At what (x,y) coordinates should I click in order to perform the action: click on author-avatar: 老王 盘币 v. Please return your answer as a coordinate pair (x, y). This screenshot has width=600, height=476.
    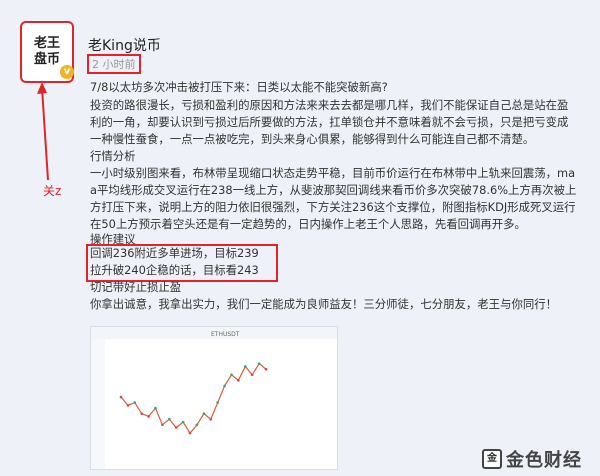
    Looking at the image, I should click on (47, 52).